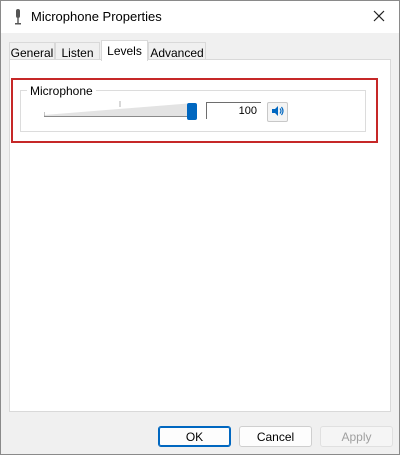 The height and width of the screenshot is (455, 400). I want to click on close-icon, so click(379, 17).